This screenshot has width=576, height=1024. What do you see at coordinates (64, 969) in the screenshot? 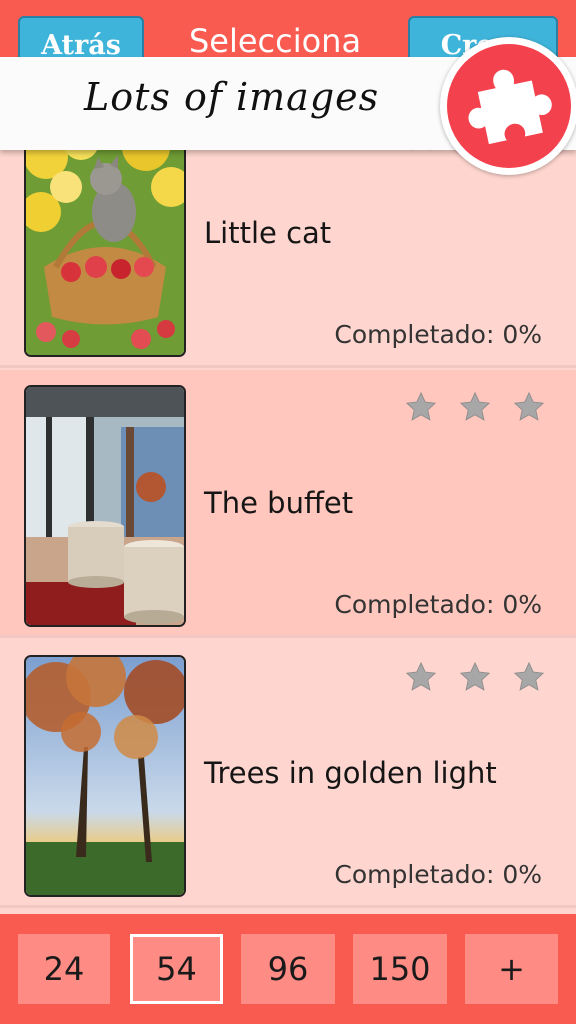
I see `piece-count-24-button: 24` at bounding box center [64, 969].